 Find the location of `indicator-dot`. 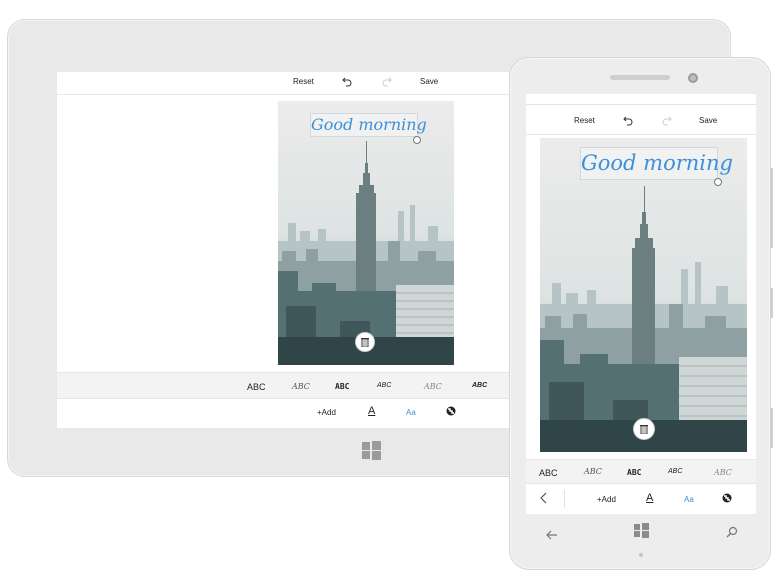

indicator-dot is located at coordinates (641, 555).